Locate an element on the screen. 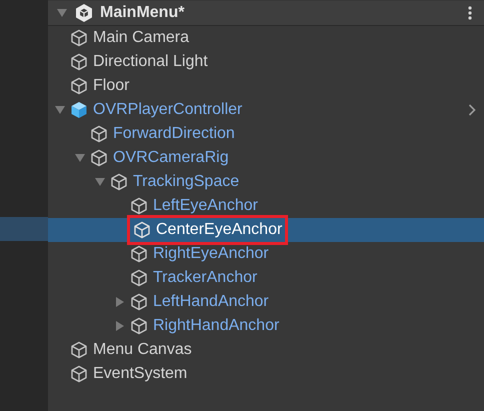 The width and height of the screenshot is (484, 411). scene-title: MainMenu* is located at coordinates (142, 13).